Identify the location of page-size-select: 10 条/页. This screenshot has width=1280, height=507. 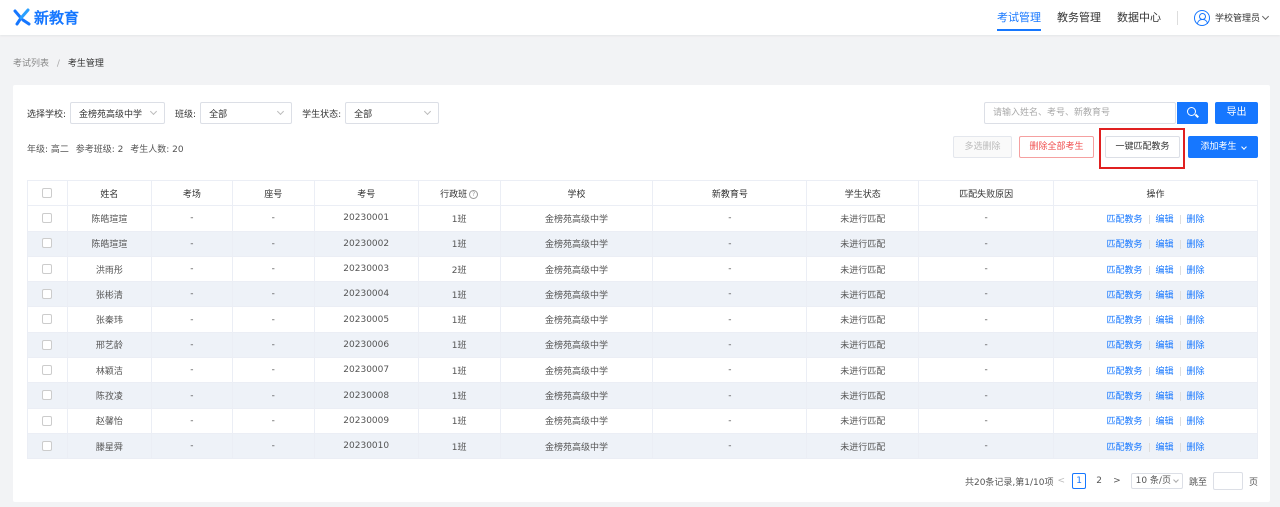
(1156, 481).